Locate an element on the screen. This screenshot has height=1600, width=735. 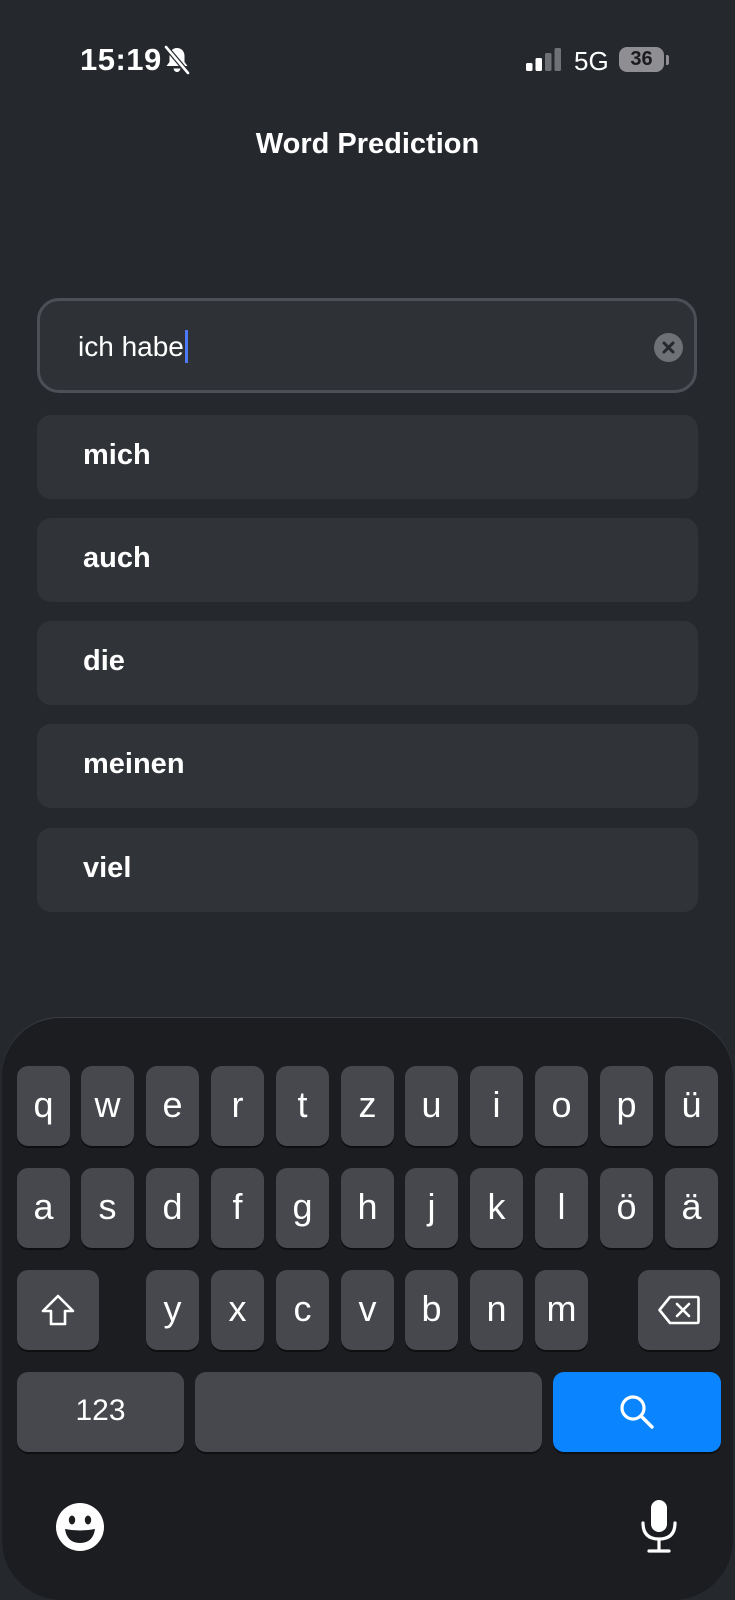
search-input-value: ich habe is located at coordinates (131, 346).